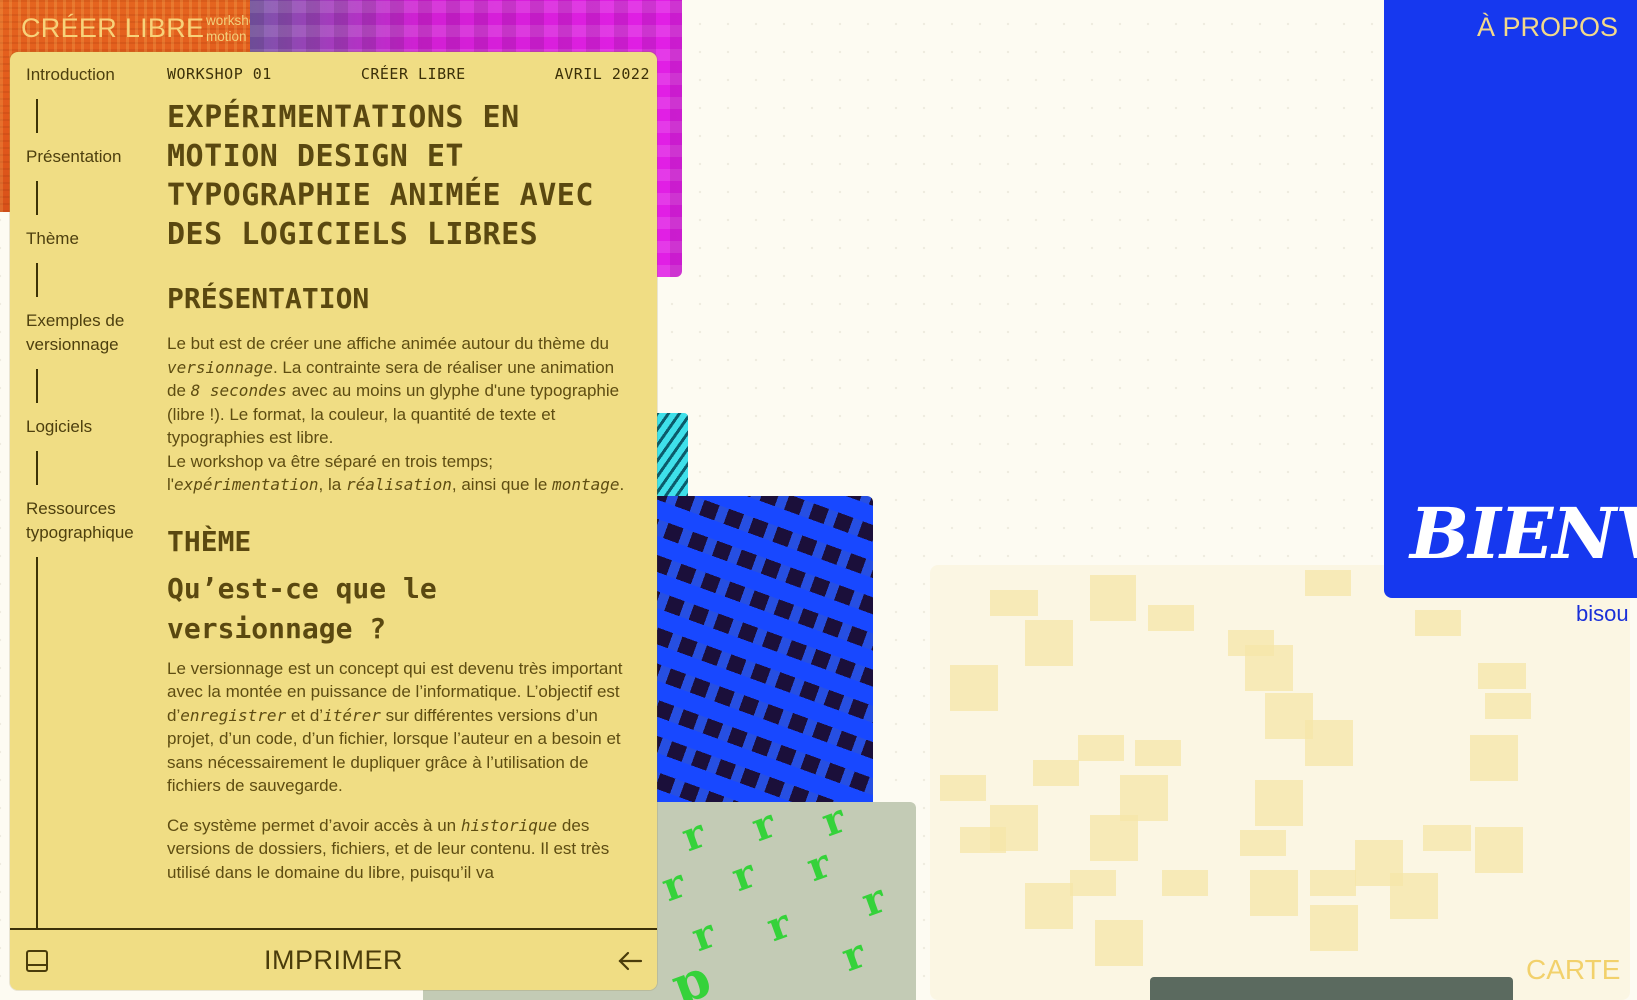 Image resolution: width=1637 pixels, height=1000 pixels. Describe the element at coordinates (413, 74) in the screenshot. I see `meta-project: CRÉER LIBRE` at that location.